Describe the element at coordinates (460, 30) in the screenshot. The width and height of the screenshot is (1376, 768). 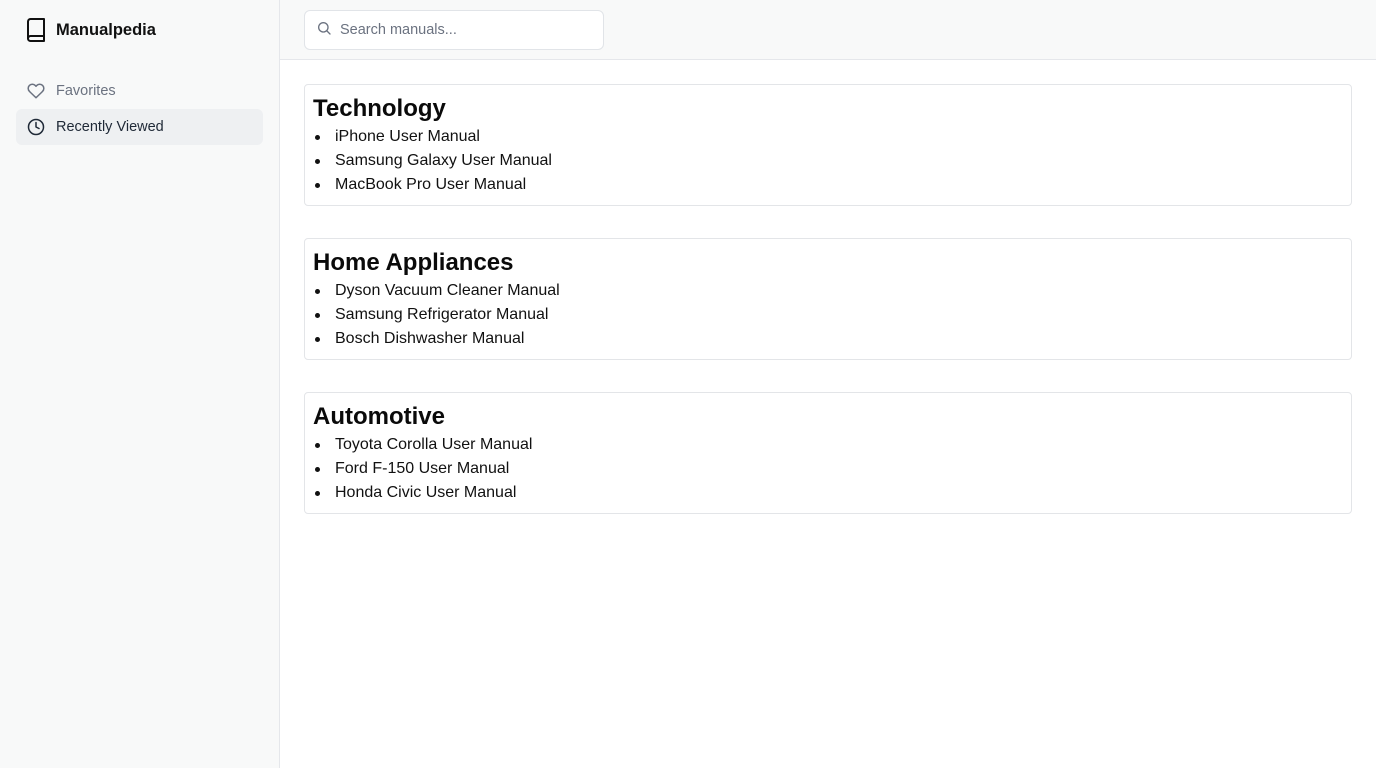
I see `search-input` at that location.